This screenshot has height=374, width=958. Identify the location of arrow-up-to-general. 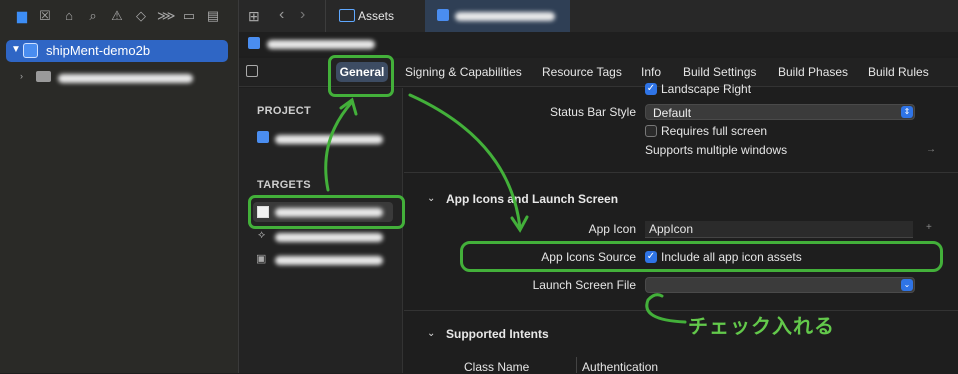
(339, 146).